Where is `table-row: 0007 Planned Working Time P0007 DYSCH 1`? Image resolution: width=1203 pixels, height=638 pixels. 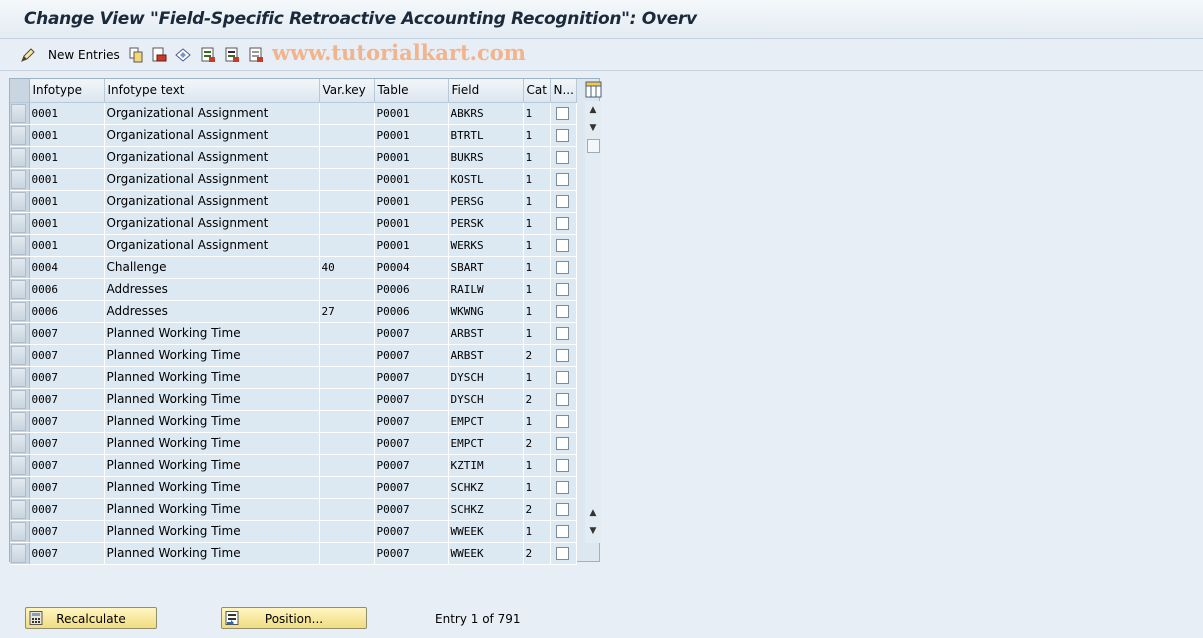 table-row: 0007 Planned Working Time P0007 DYSCH 1 is located at coordinates (293, 377).